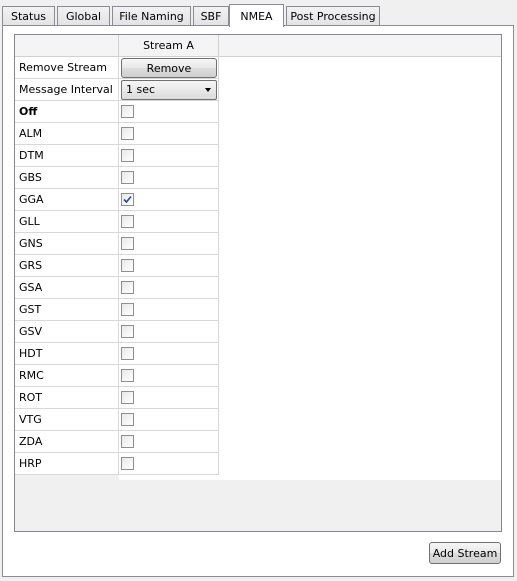 The height and width of the screenshot is (581, 517). What do you see at coordinates (67, 398) in the screenshot?
I see `message-label: ROT` at bounding box center [67, 398].